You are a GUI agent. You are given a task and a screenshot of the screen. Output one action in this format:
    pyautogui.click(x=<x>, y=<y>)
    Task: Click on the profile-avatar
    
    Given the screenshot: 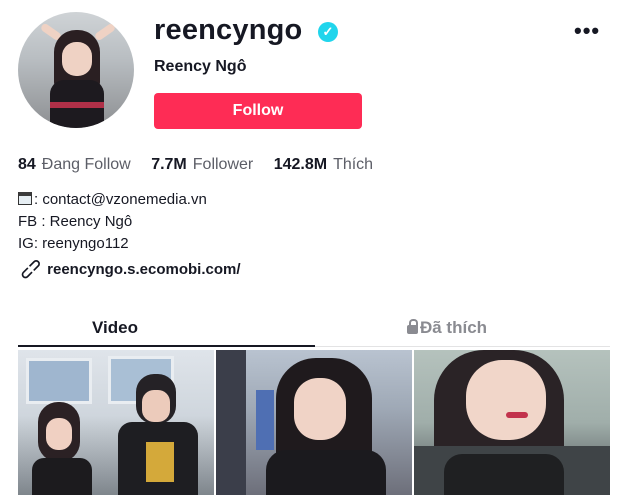 What is the action you would take?
    pyautogui.click(x=76, y=70)
    